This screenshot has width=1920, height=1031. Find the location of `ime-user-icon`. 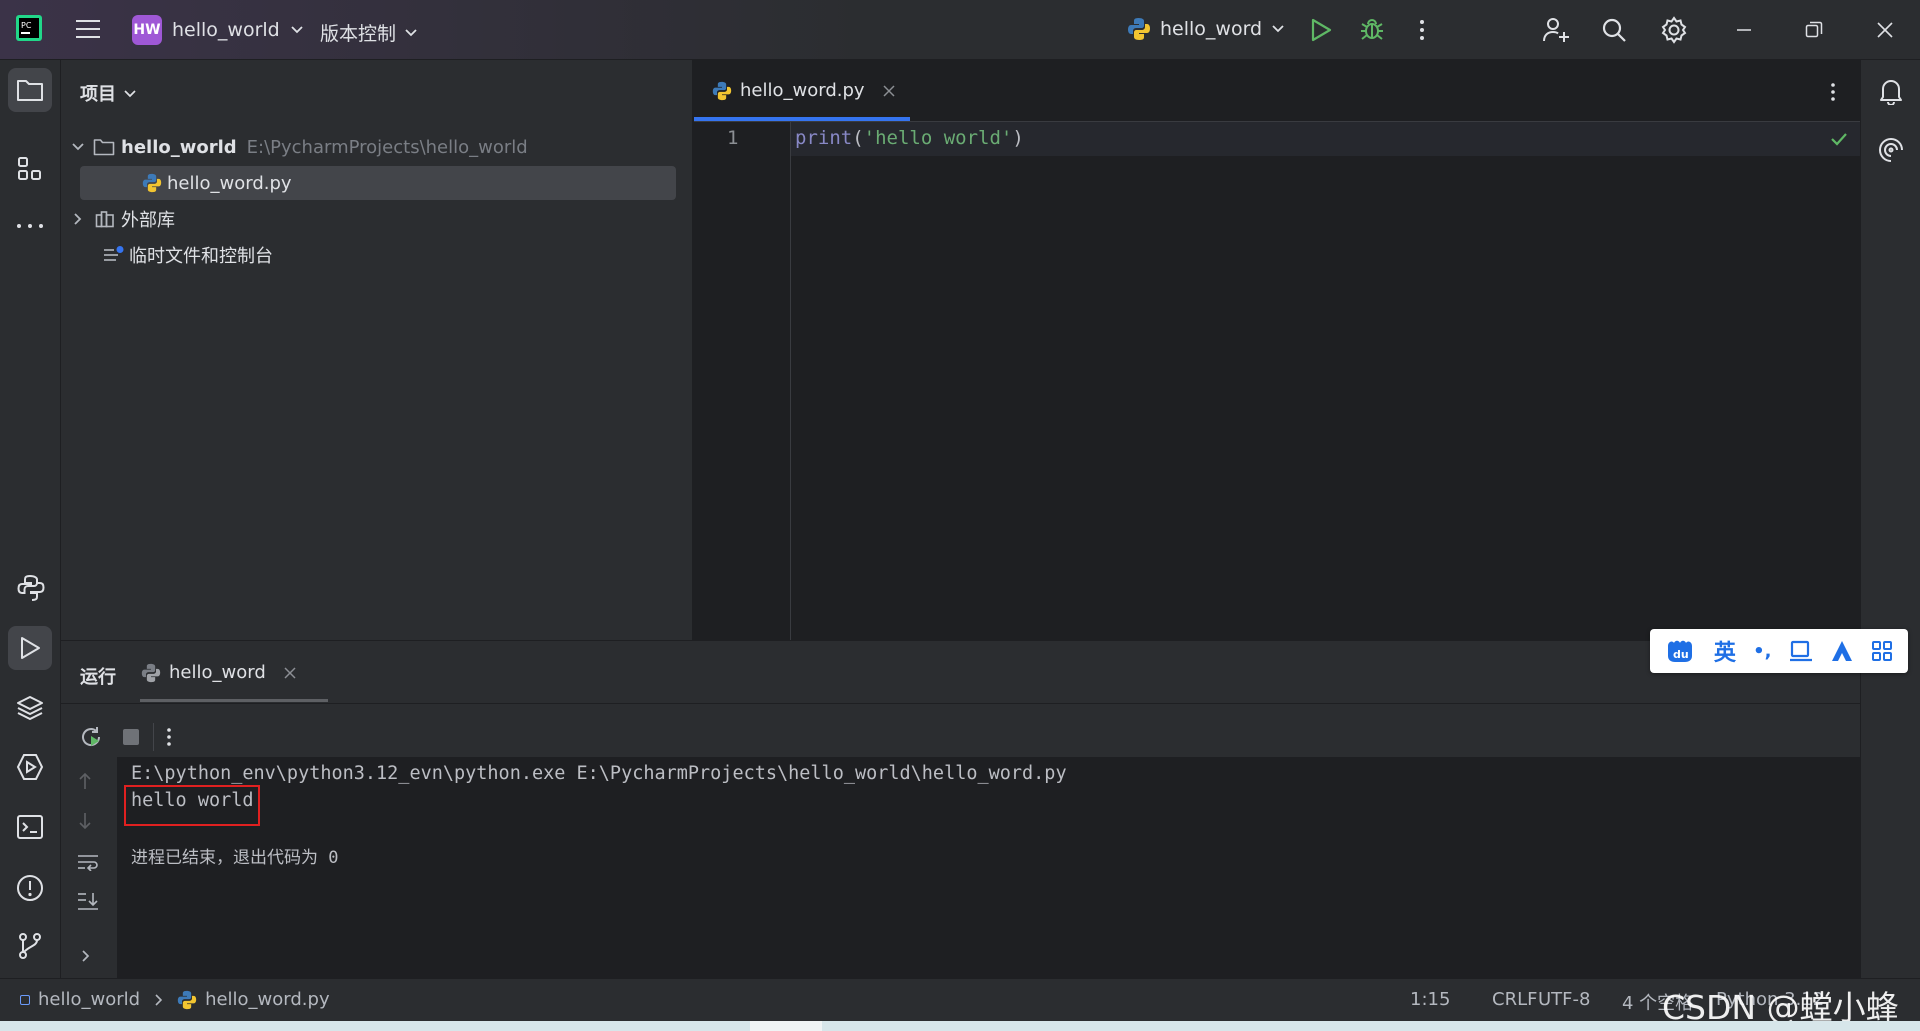

ime-user-icon is located at coordinates (1842, 651).